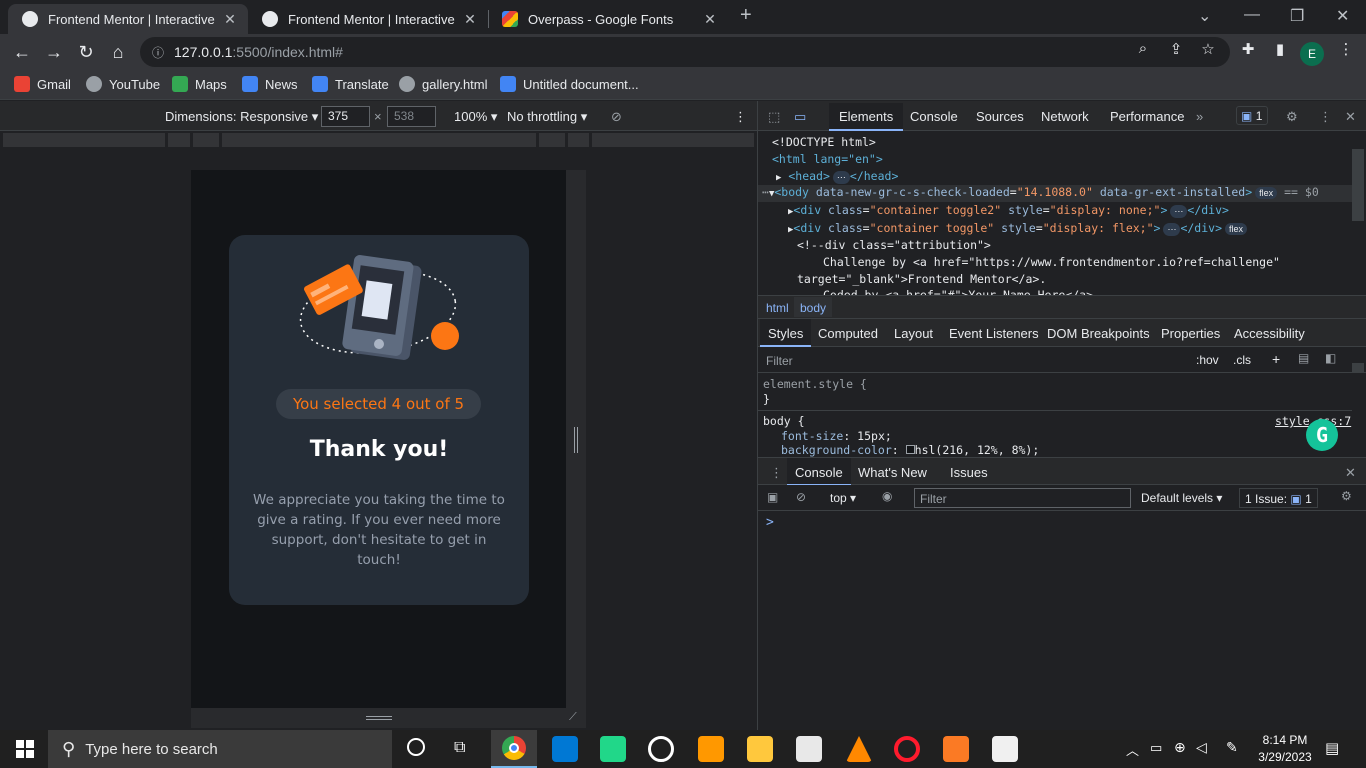  What do you see at coordinates (1346, 49) in the screenshot?
I see `menu-kebab-icon: ⋮` at bounding box center [1346, 49].